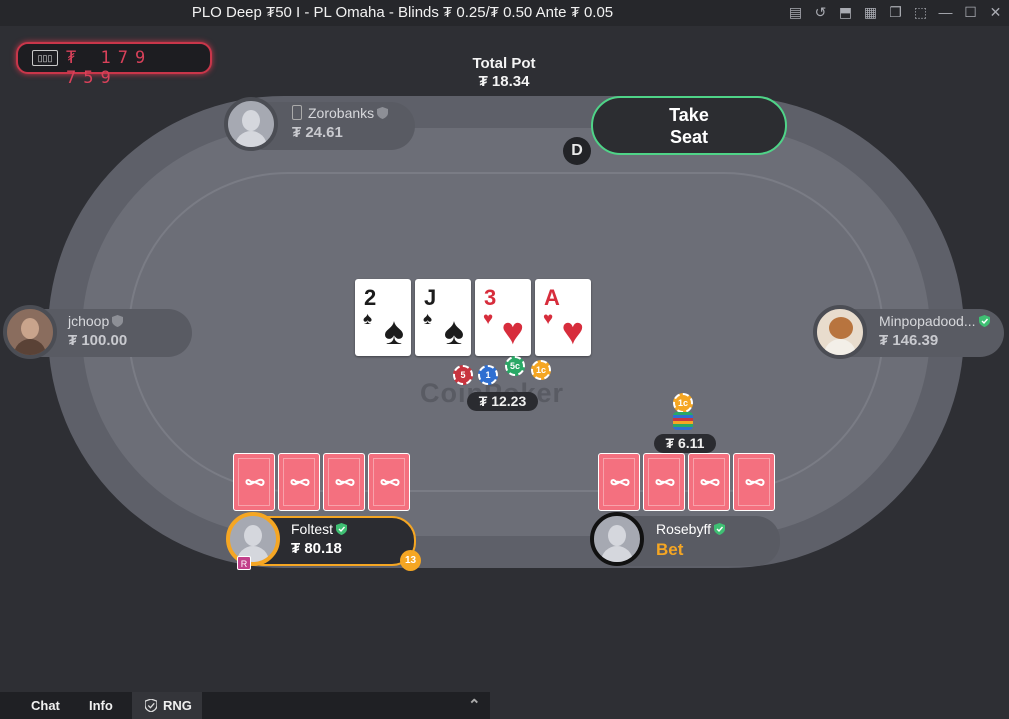 The height and width of the screenshot is (719, 1009). I want to click on close-icon: ✕, so click(995, 12).